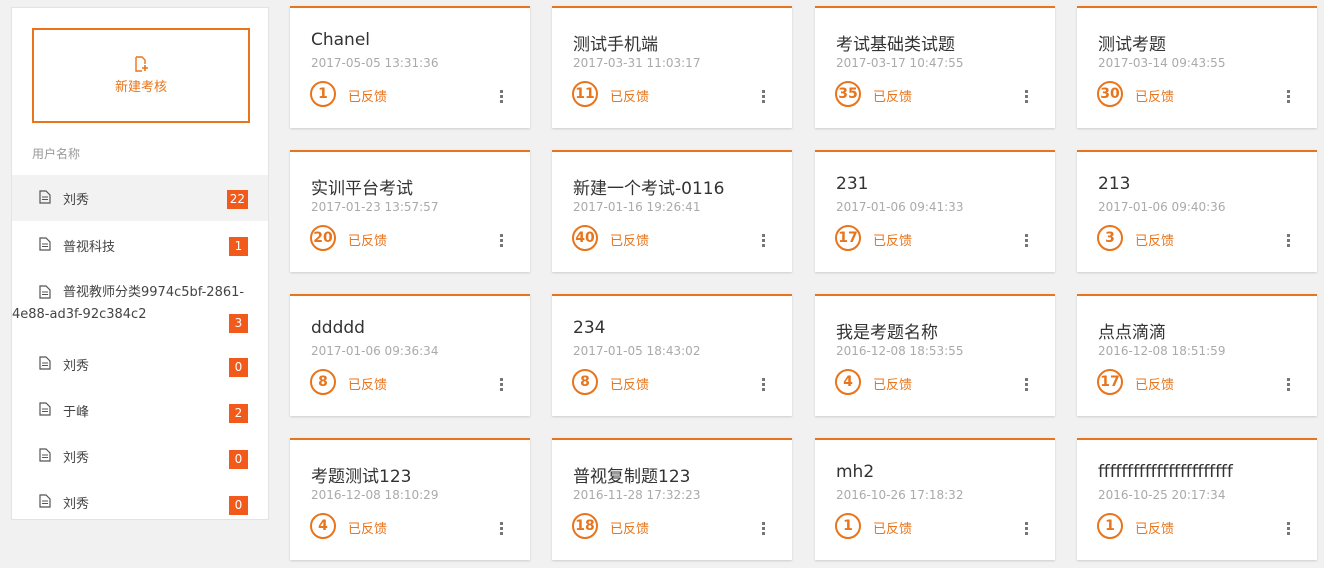  What do you see at coordinates (900, 207) in the screenshot?
I see `exam-date: 2017-01-06 09:41:33` at bounding box center [900, 207].